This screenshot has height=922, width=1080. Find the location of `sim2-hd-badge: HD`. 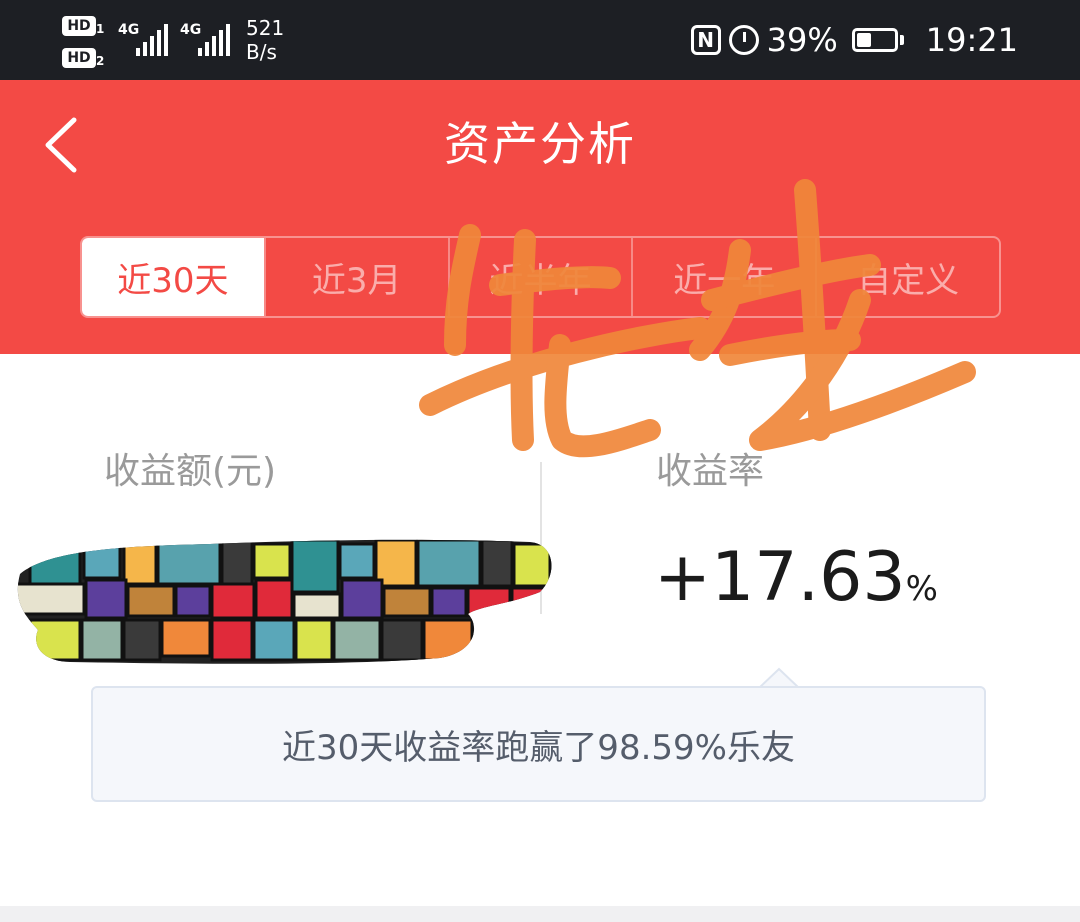

sim2-hd-badge: HD is located at coordinates (79, 58).